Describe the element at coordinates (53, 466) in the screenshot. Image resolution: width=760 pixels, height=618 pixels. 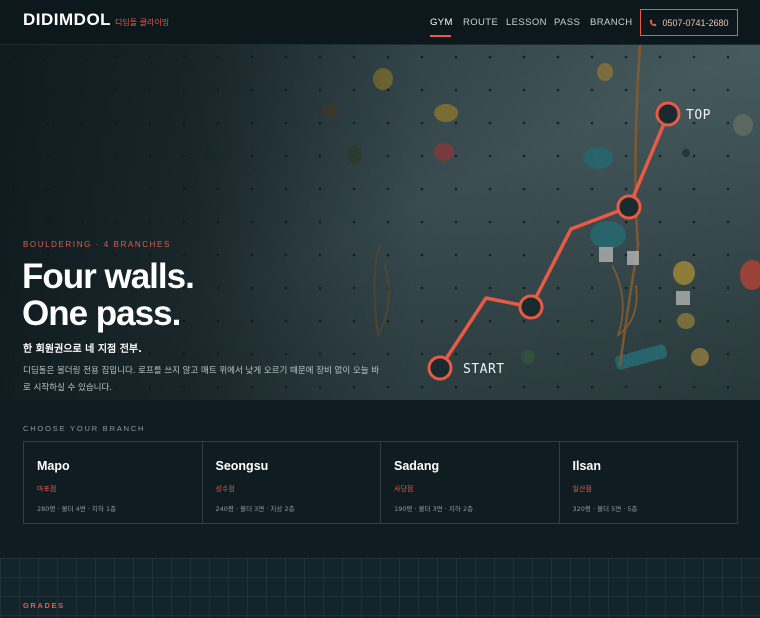
I see `branch-name: Mapo` at that location.